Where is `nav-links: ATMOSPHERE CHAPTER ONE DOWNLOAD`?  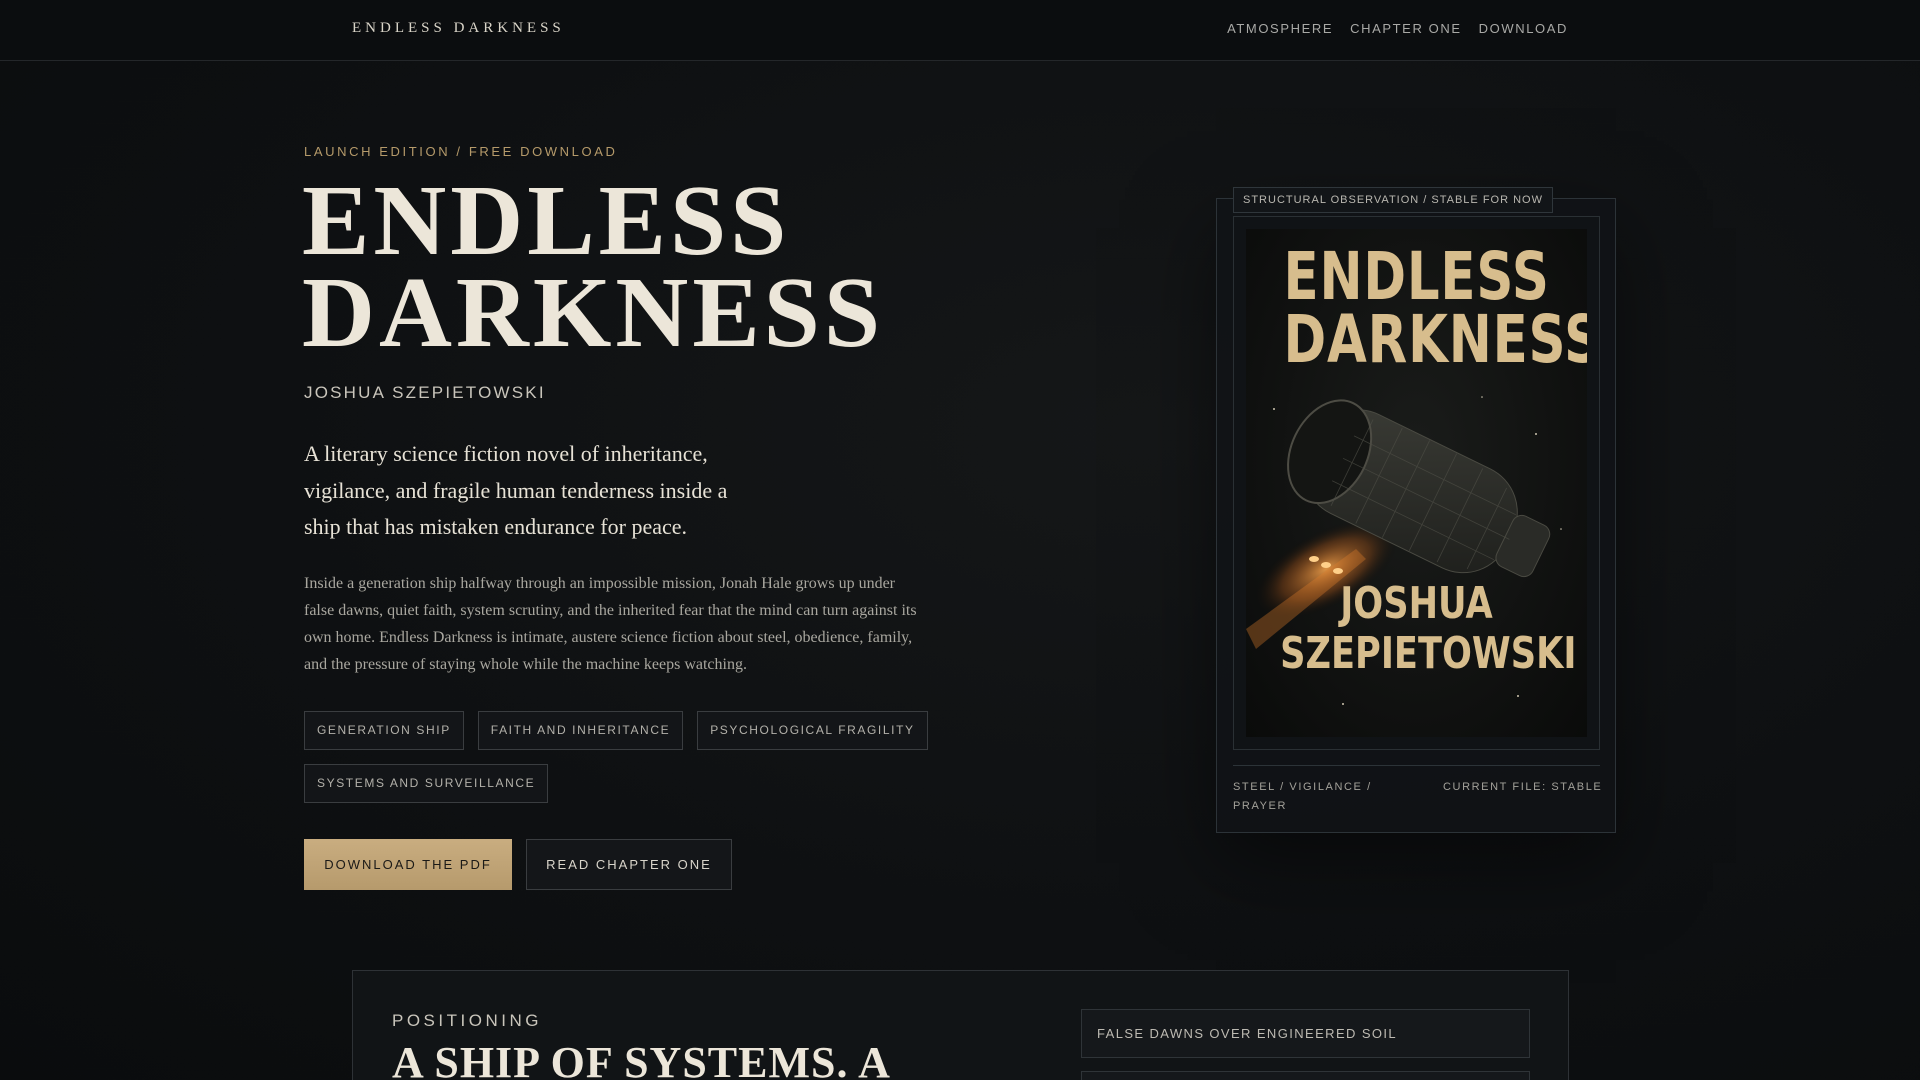
nav-links: ATMOSPHERE CHAPTER ONE DOWNLOAD is located at coordinates (1397, 28).